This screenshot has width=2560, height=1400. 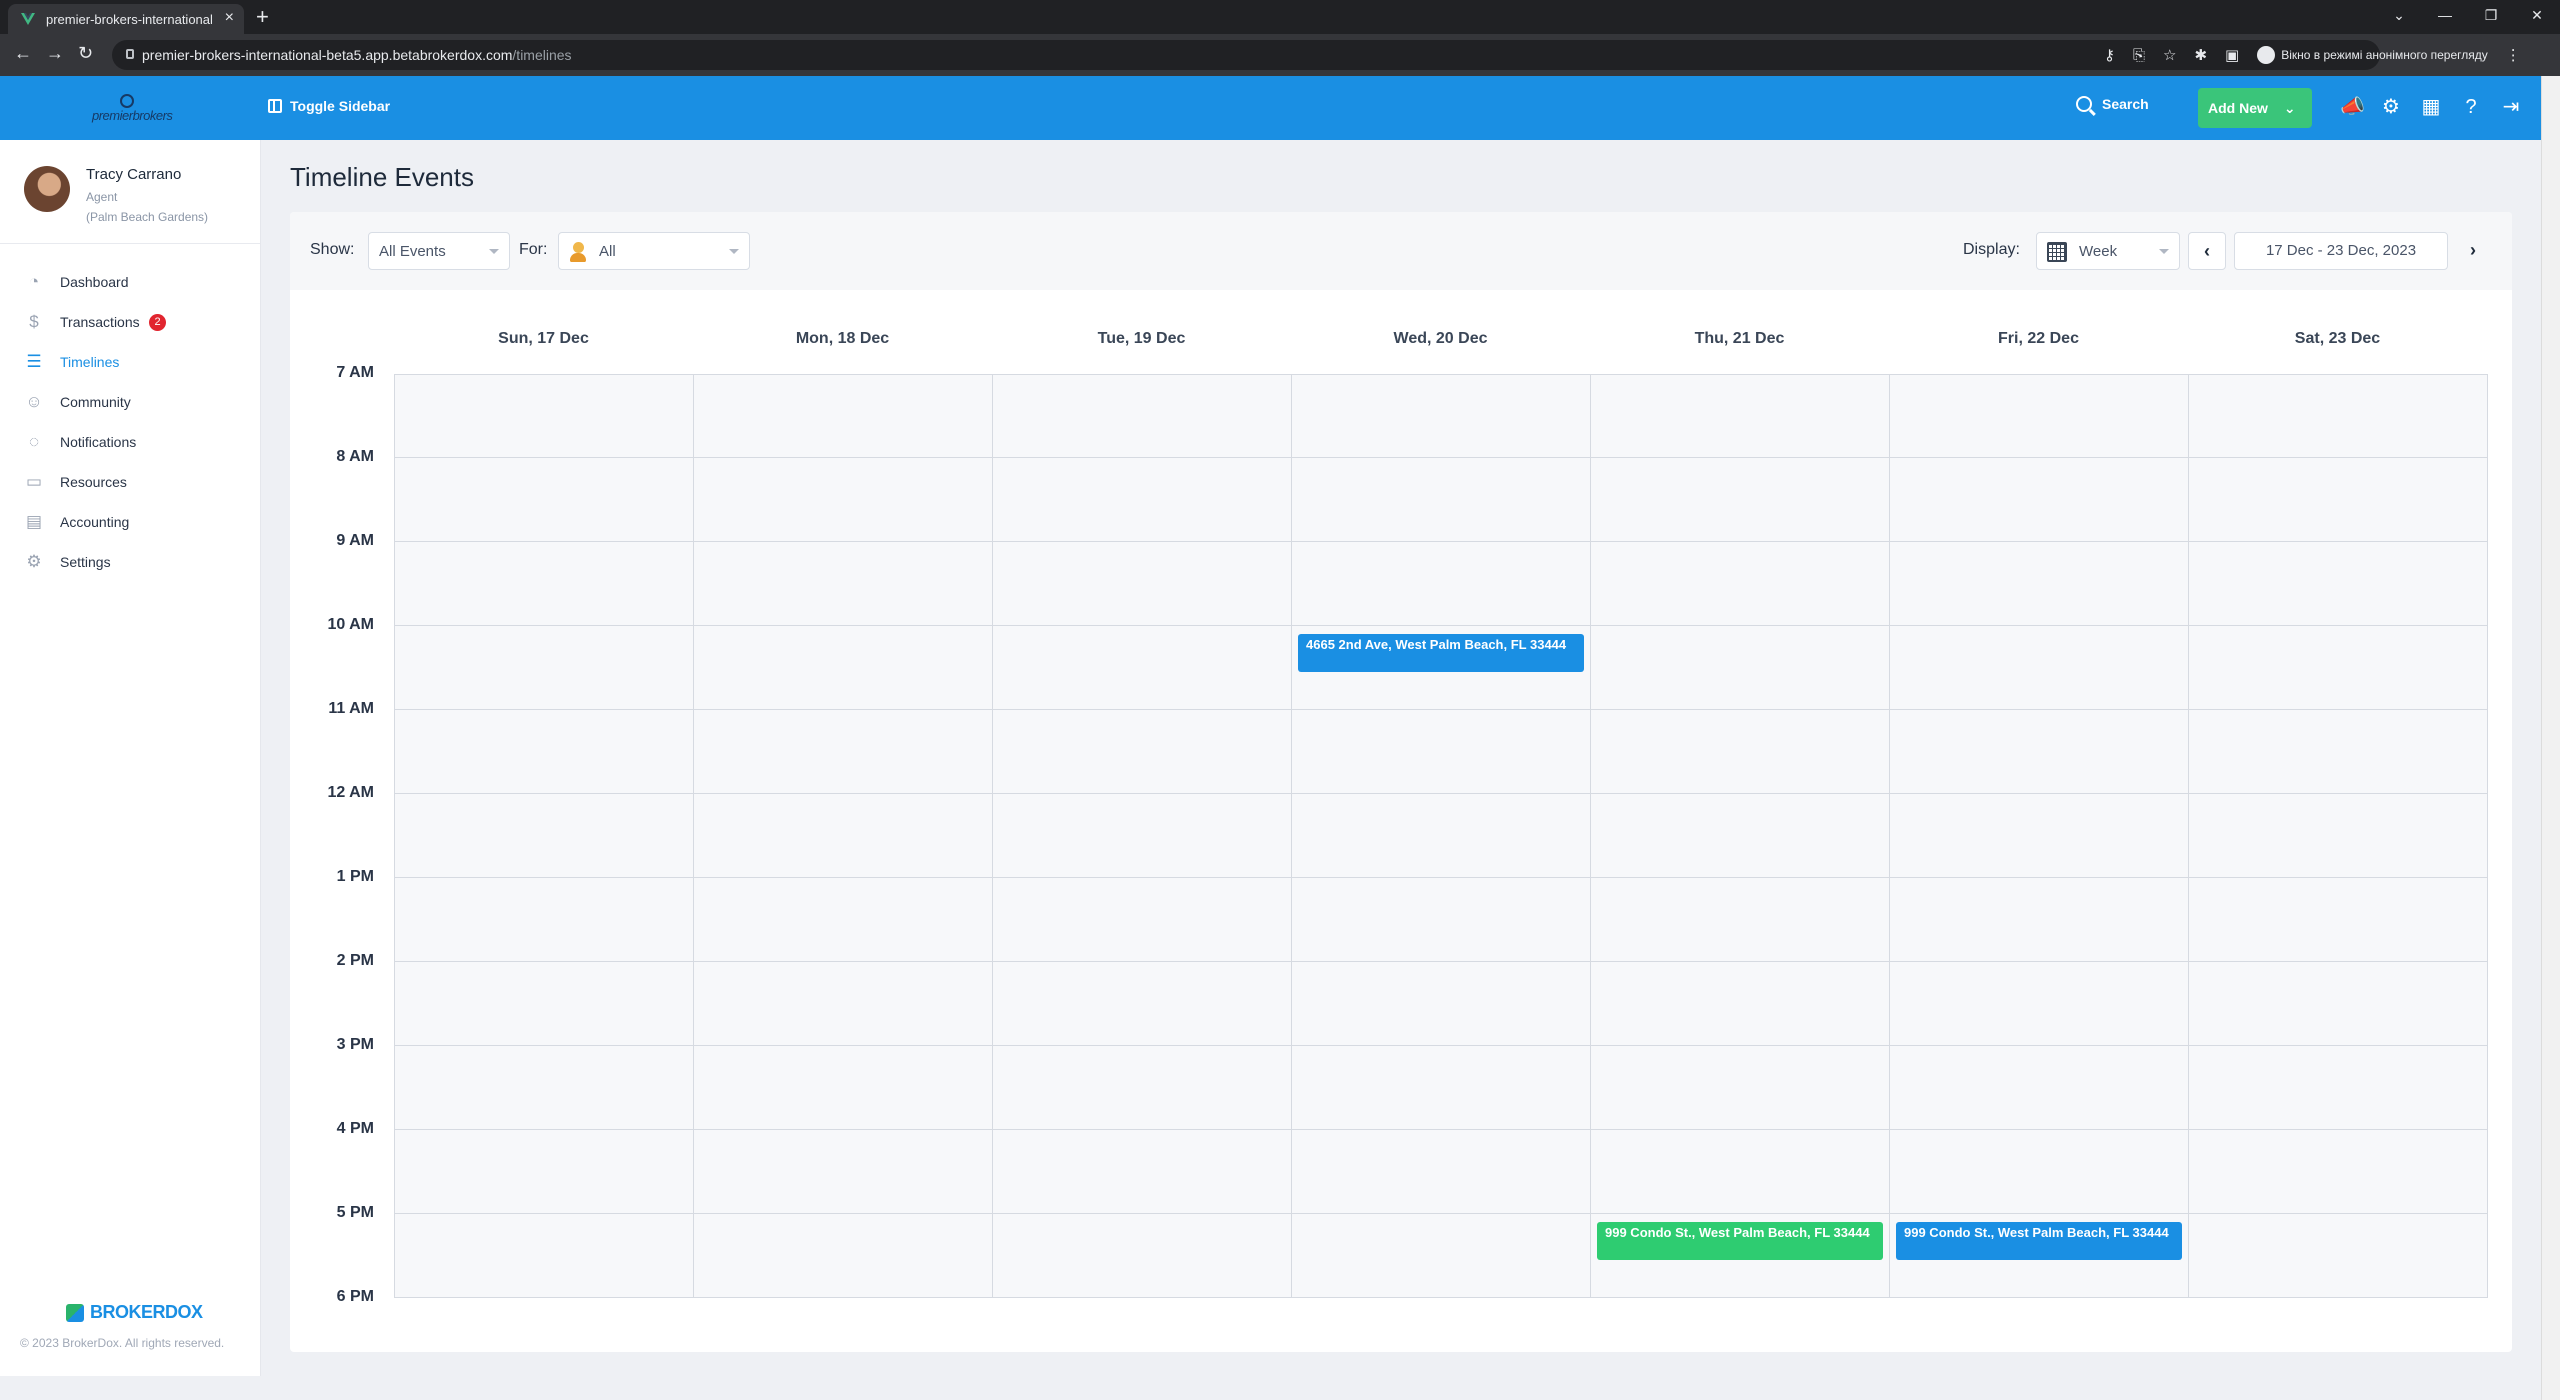 What do you see at coordinates (2232, 55) in the screenshot?
I see `side-panel-icon: ▣` at bounding box center [2232, 55].